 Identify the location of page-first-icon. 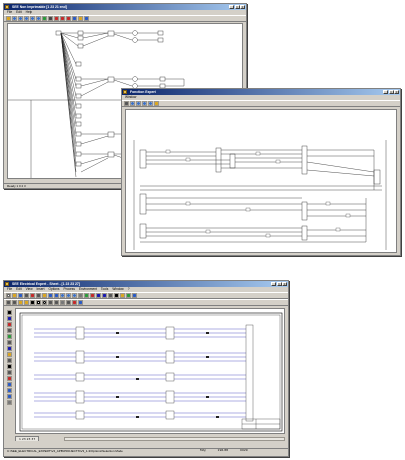
(20, 302).